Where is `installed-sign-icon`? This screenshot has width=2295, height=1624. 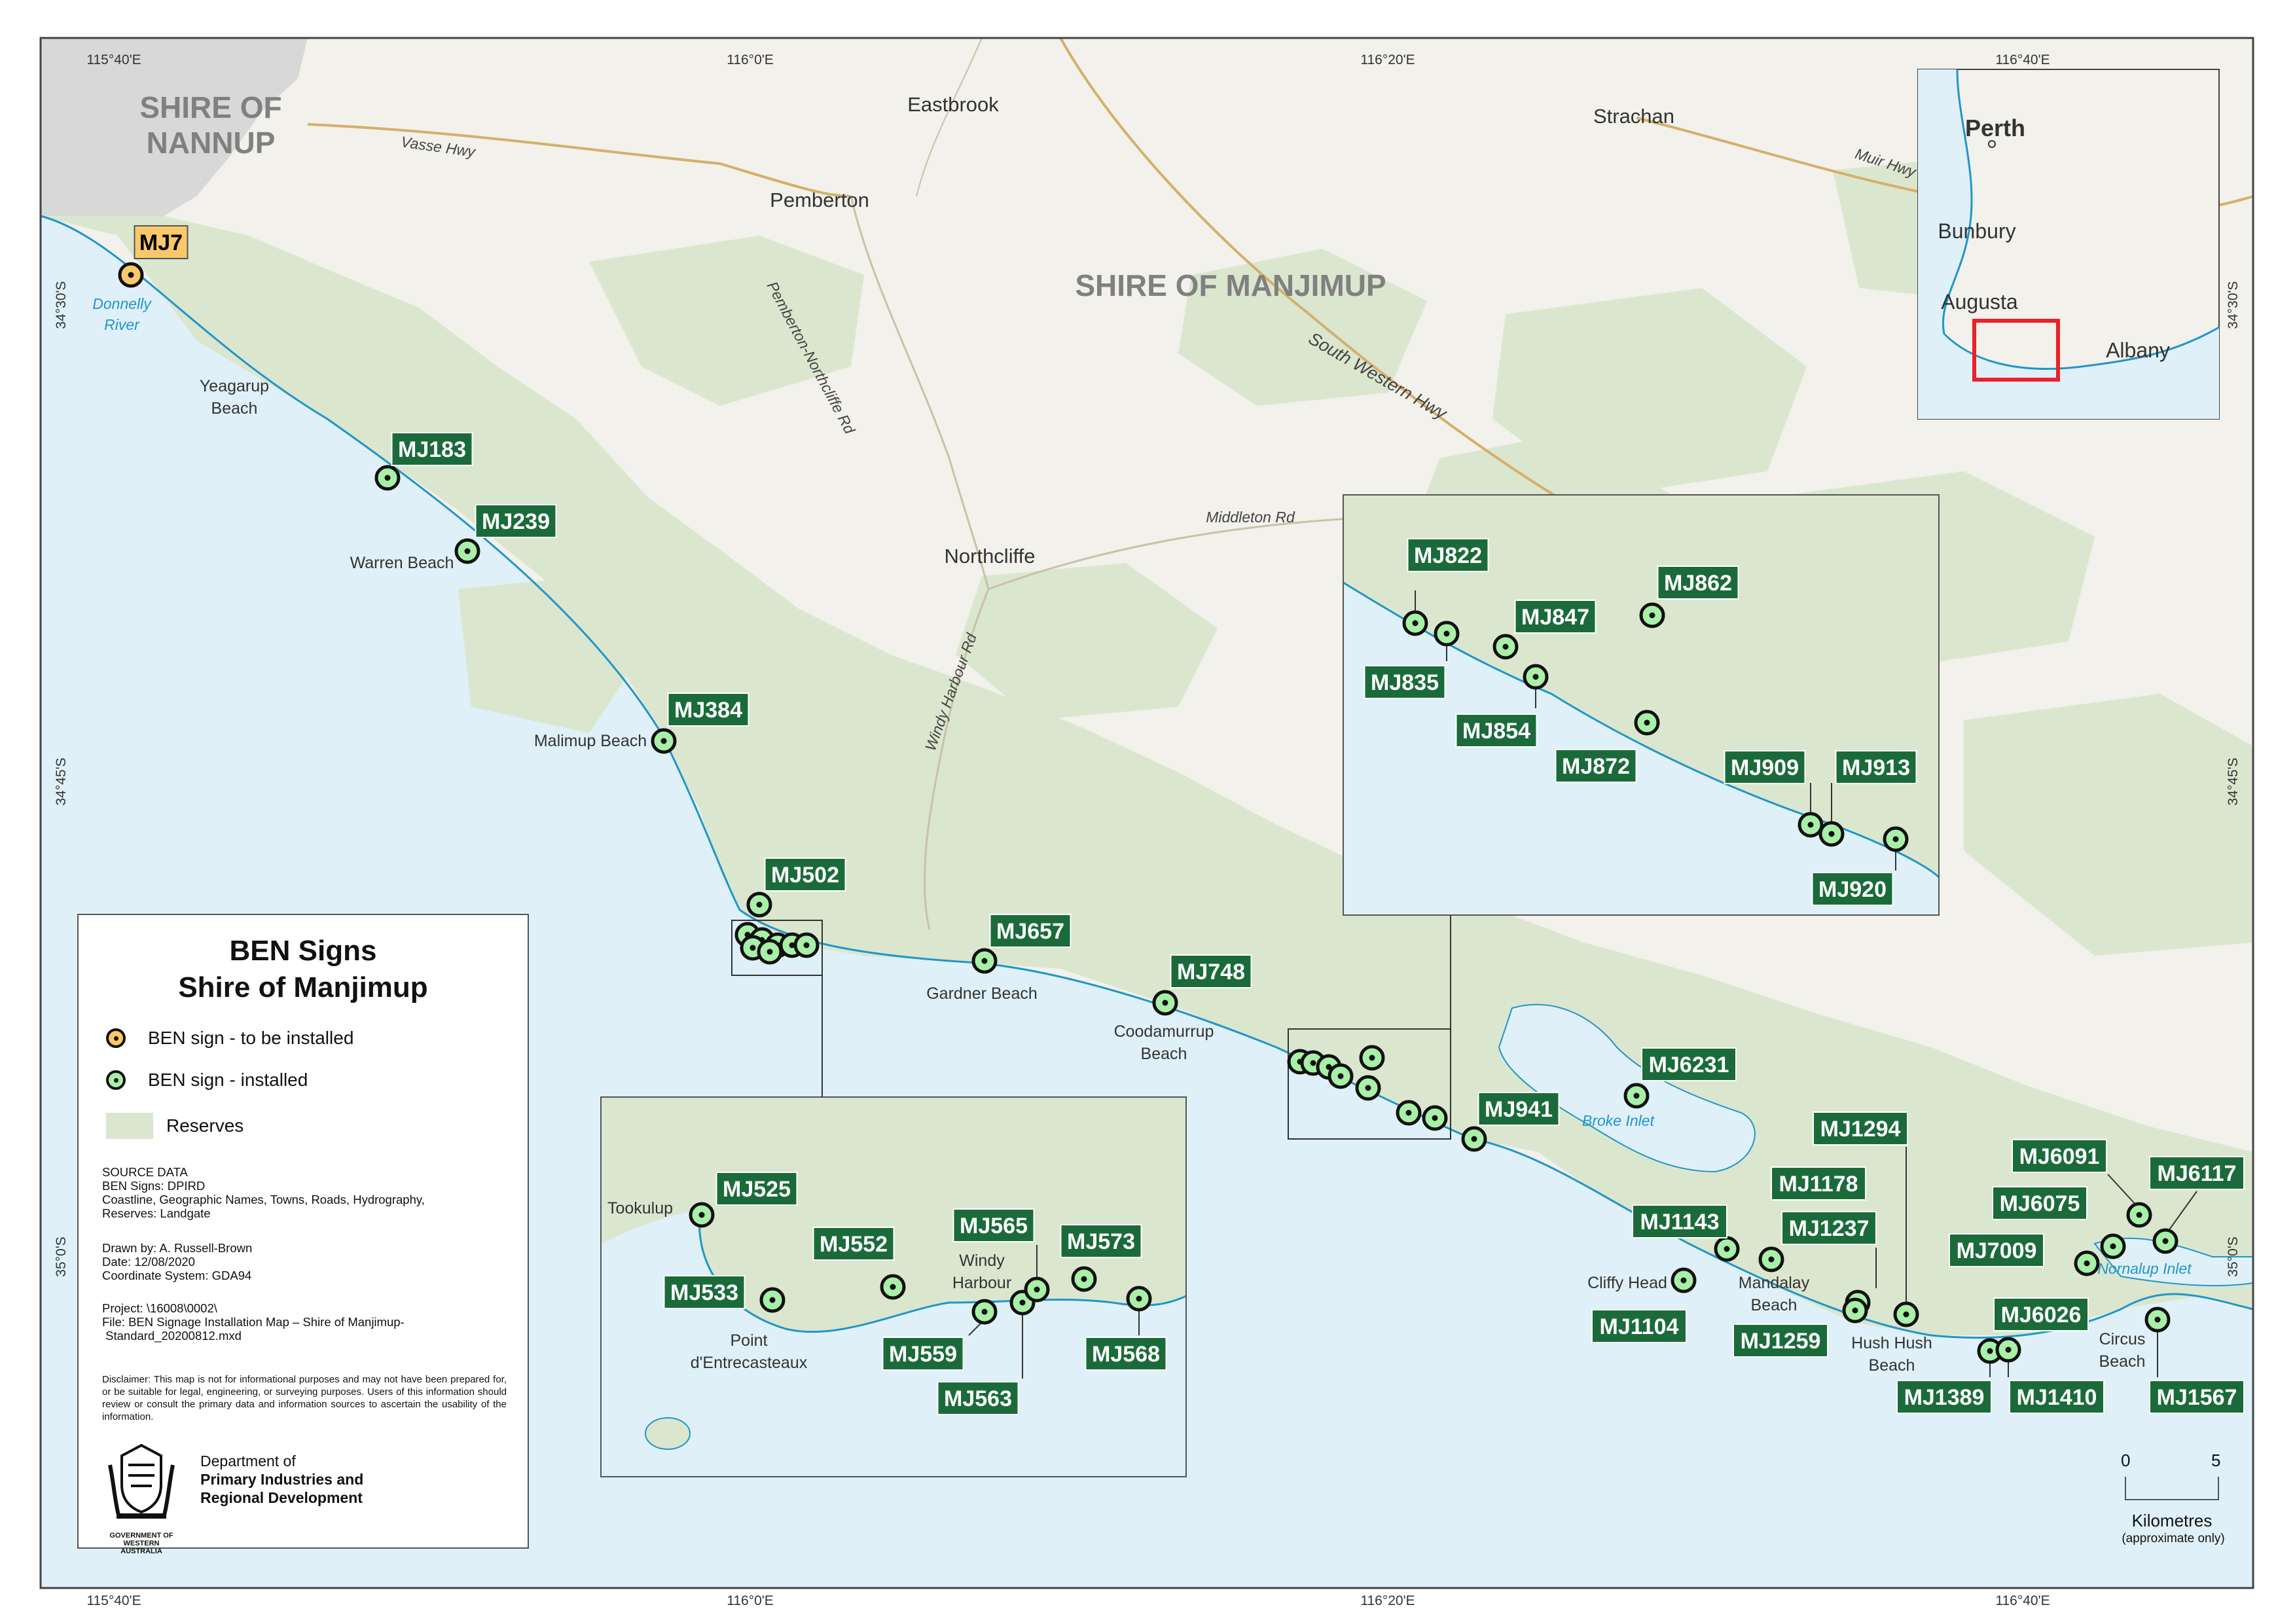 installed-sign-icon is located at coordinates (116, 1080).